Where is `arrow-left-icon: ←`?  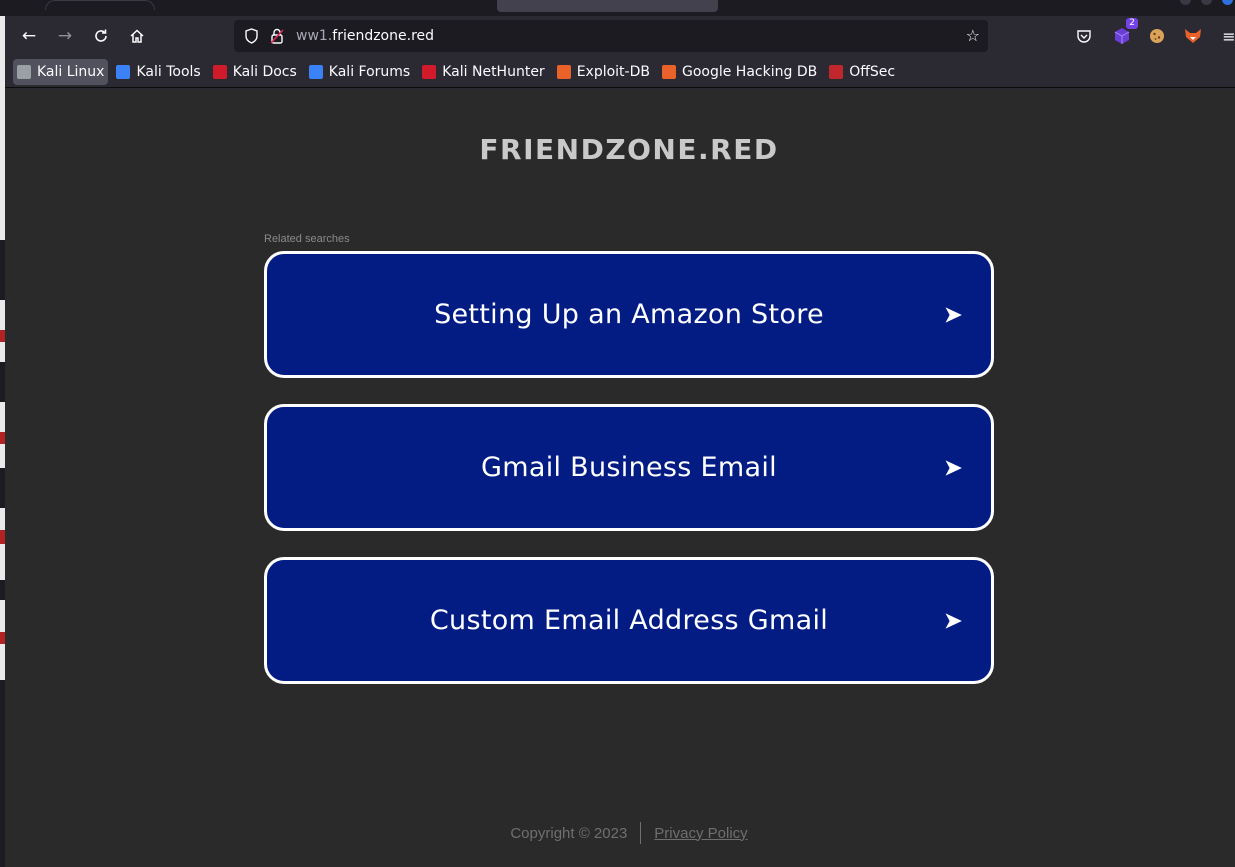
arrow-left-icon: ← is located at coordinates (29, 35).